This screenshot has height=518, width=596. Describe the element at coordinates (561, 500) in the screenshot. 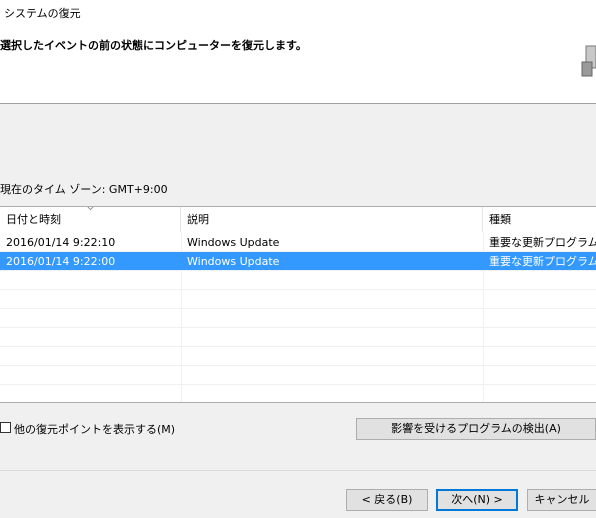

I see `cancel-button: キャンセル` at that location.